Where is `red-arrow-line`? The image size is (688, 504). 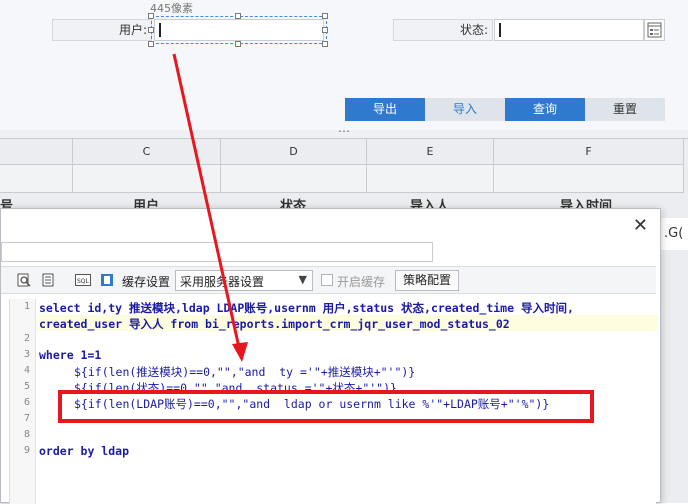
red-arrow-line is located at coordinates (207, 203).